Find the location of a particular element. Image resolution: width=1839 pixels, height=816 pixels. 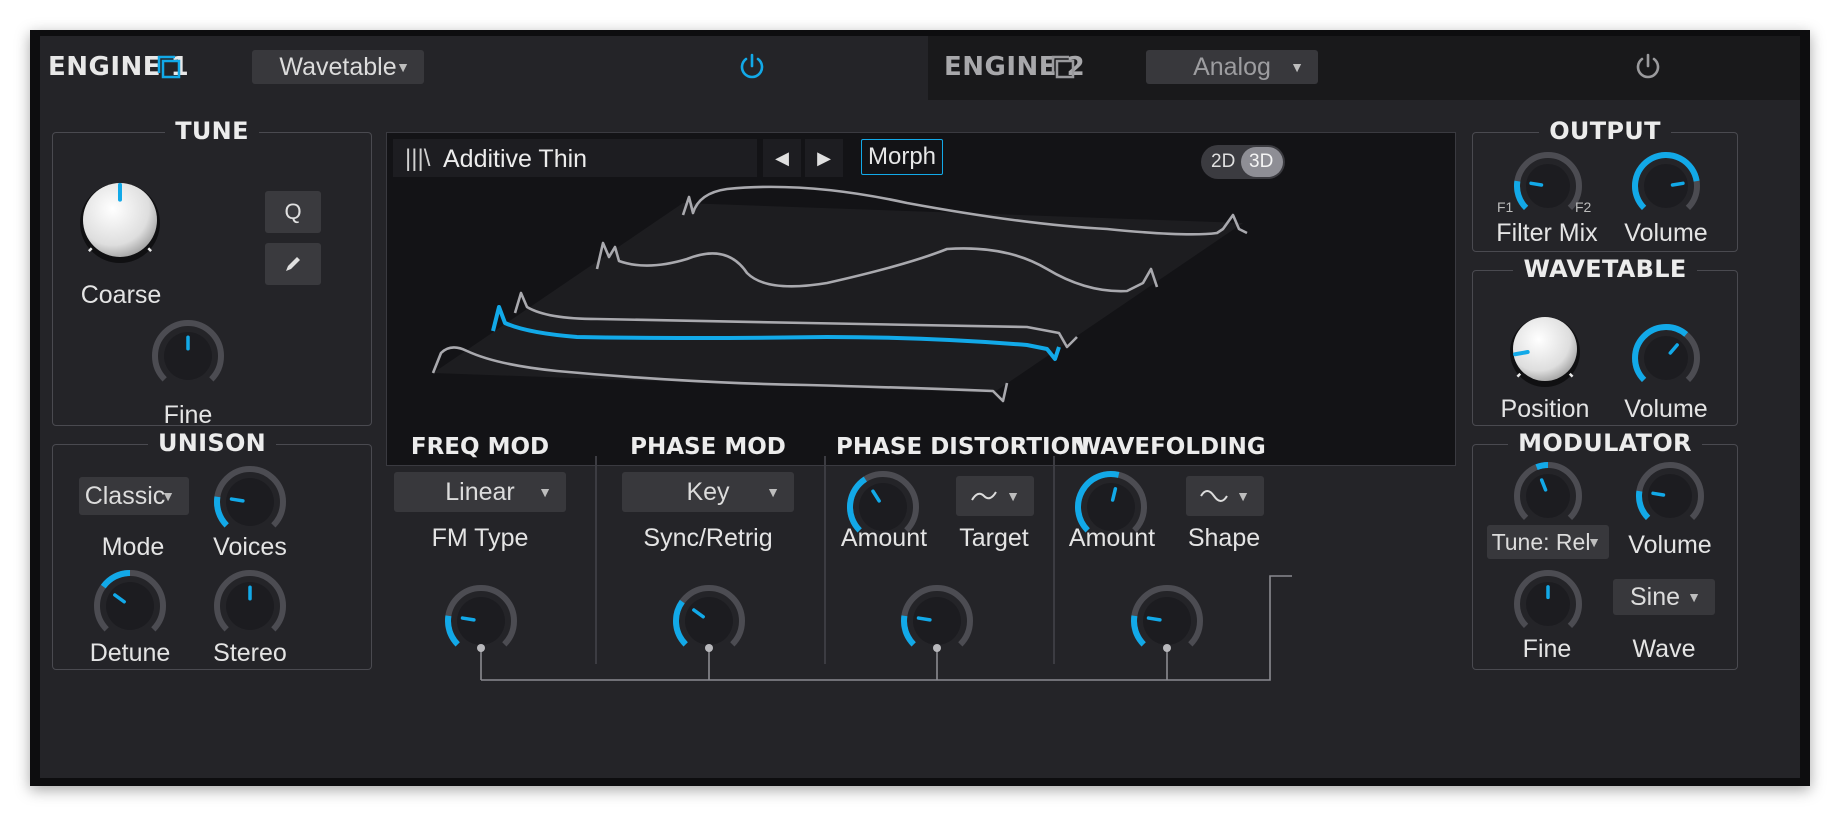

wf-amount-label: Amount is located at coordinates (1112, 538).